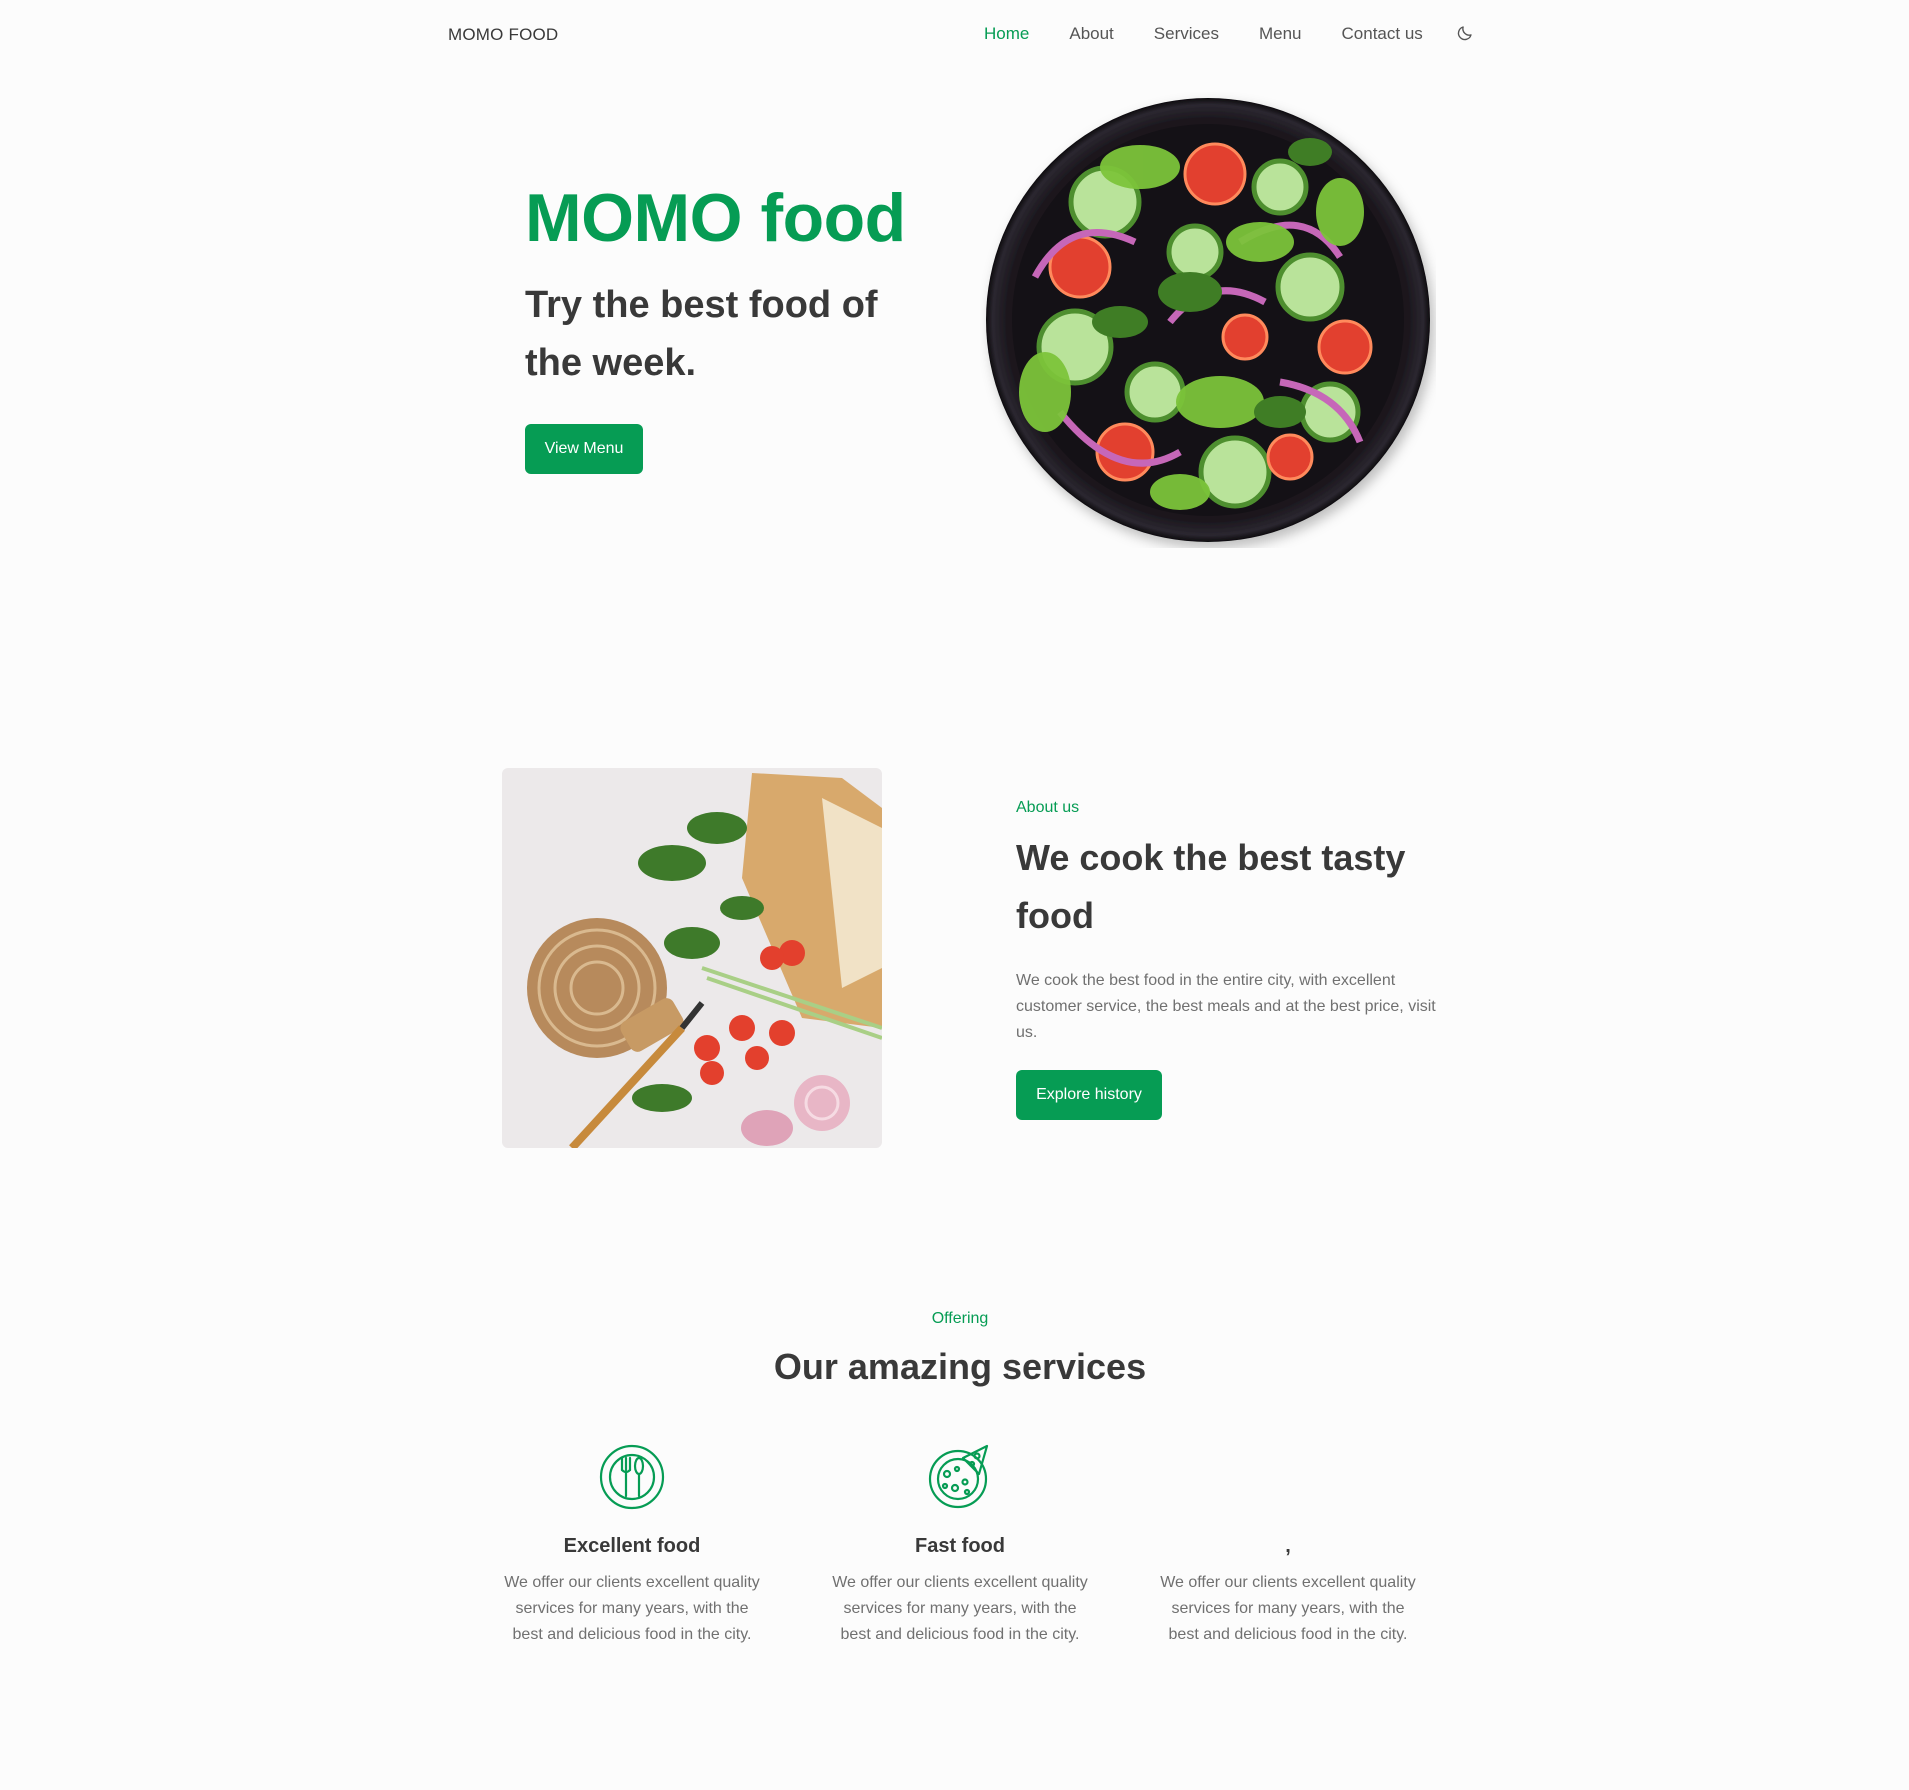  I want to click on pizza-icon, so click(958, 1476).